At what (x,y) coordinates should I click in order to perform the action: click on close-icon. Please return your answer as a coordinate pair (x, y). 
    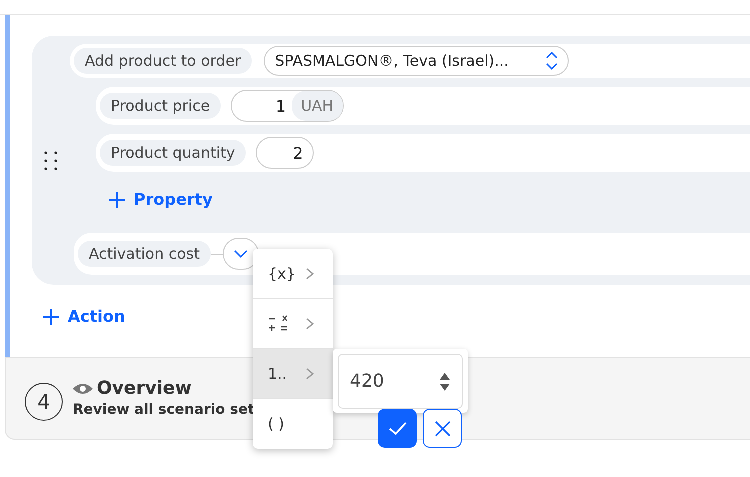
    Looking at the image, I should click on (442, 428).